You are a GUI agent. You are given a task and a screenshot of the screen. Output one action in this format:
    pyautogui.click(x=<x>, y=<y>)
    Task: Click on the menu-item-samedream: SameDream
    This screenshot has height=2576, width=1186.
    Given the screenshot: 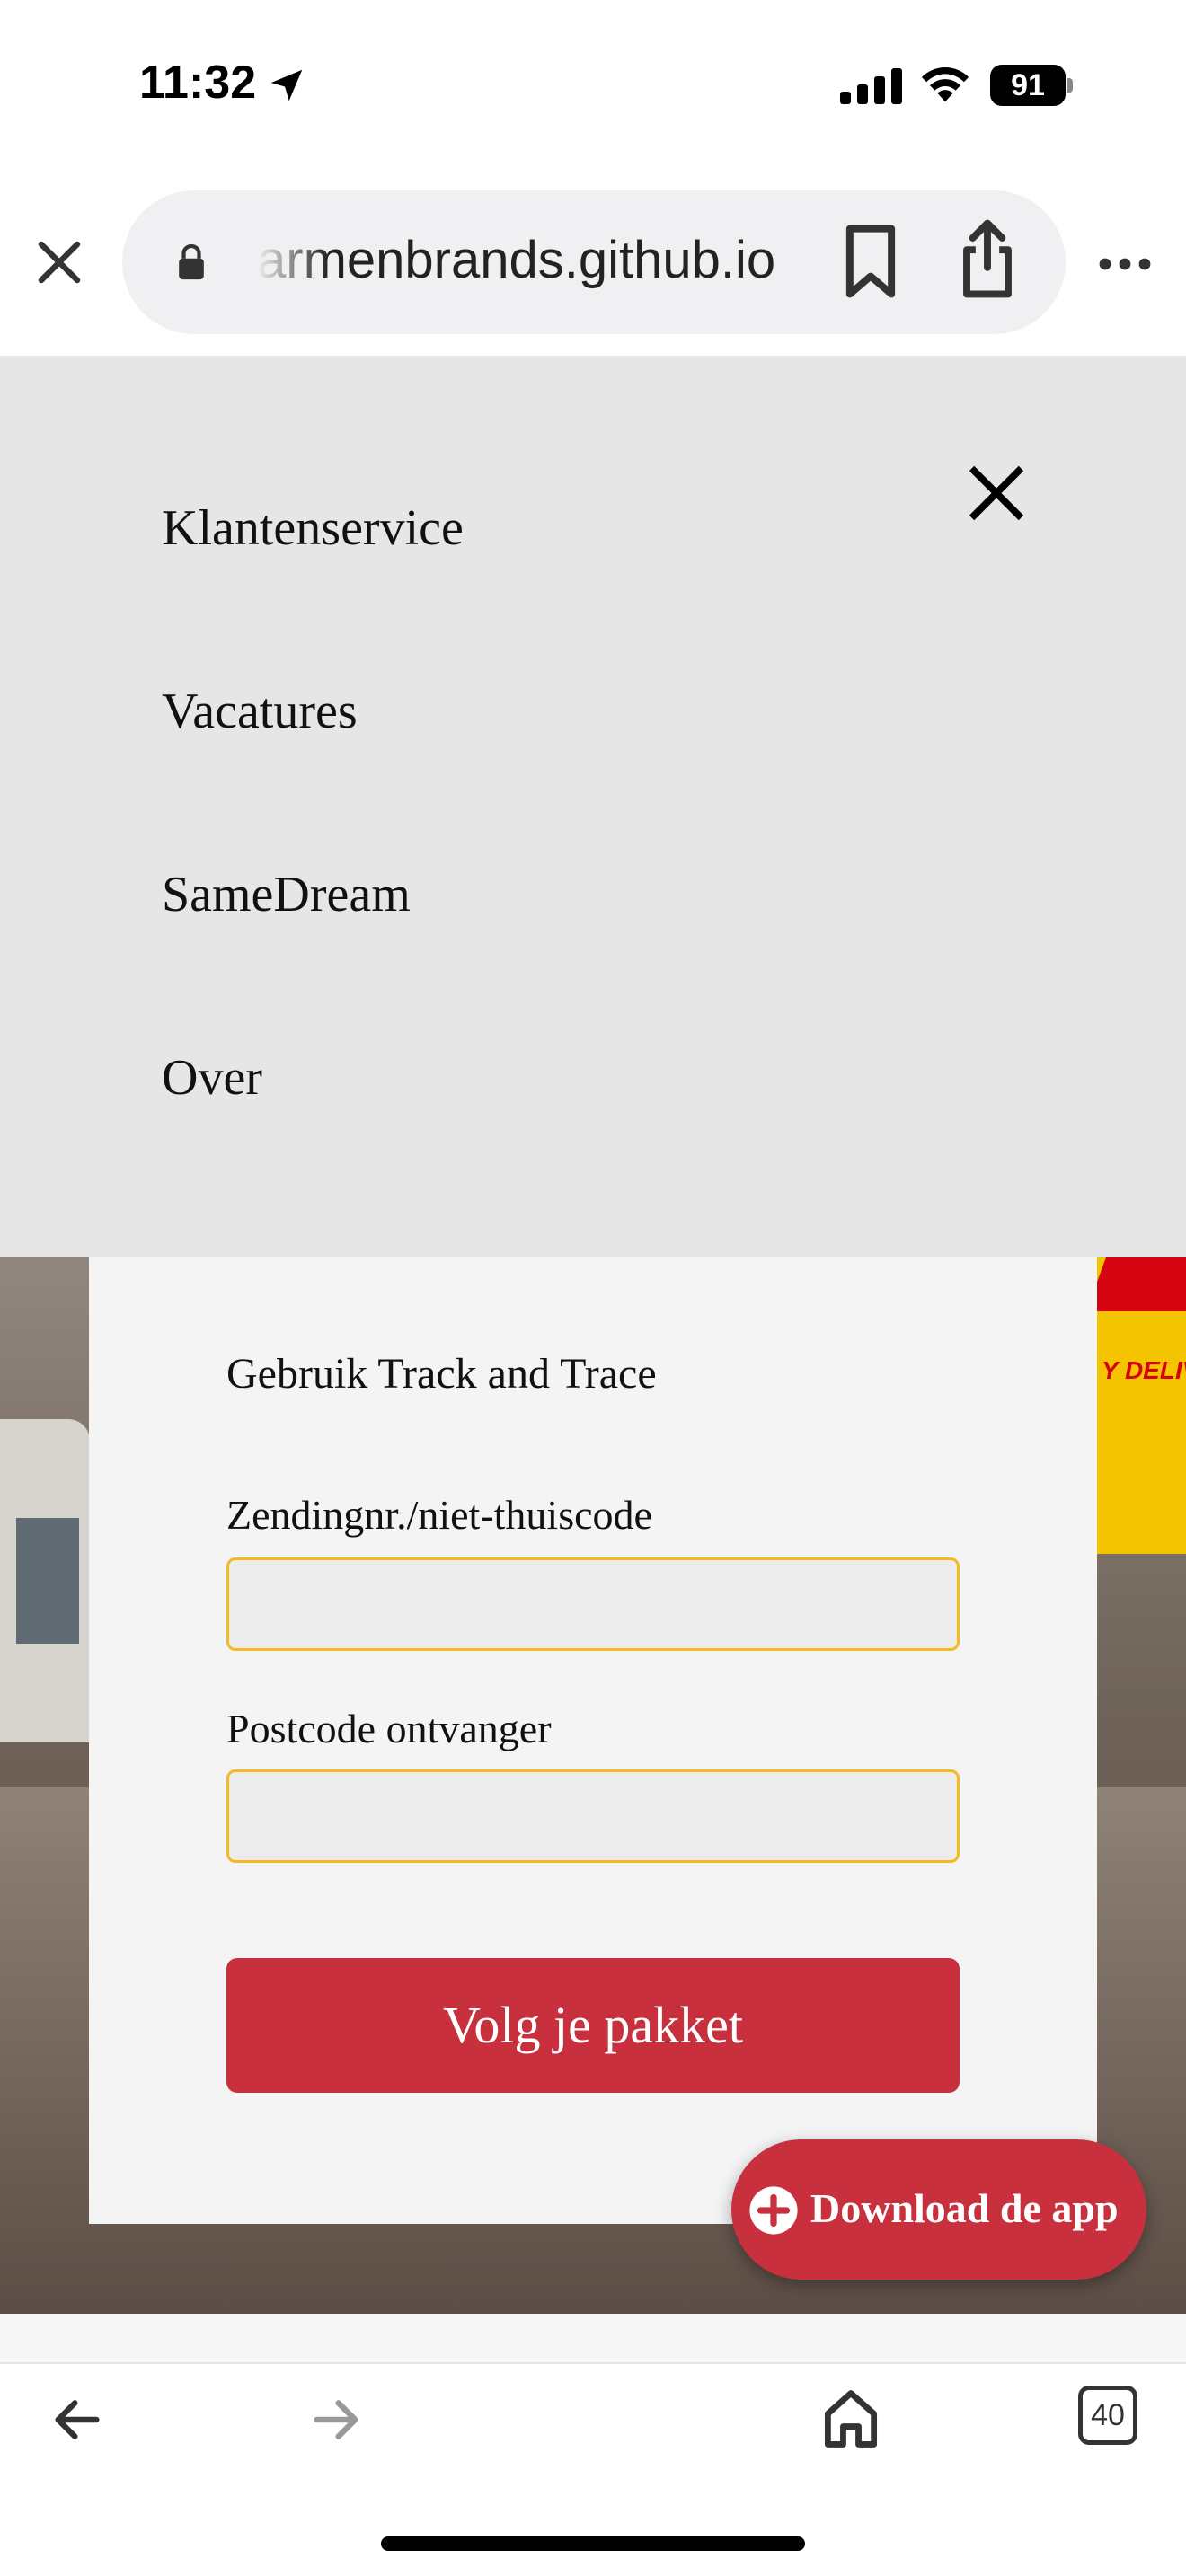 What is the action you would take?
    pyautogui.click(x=286, y=894)
    